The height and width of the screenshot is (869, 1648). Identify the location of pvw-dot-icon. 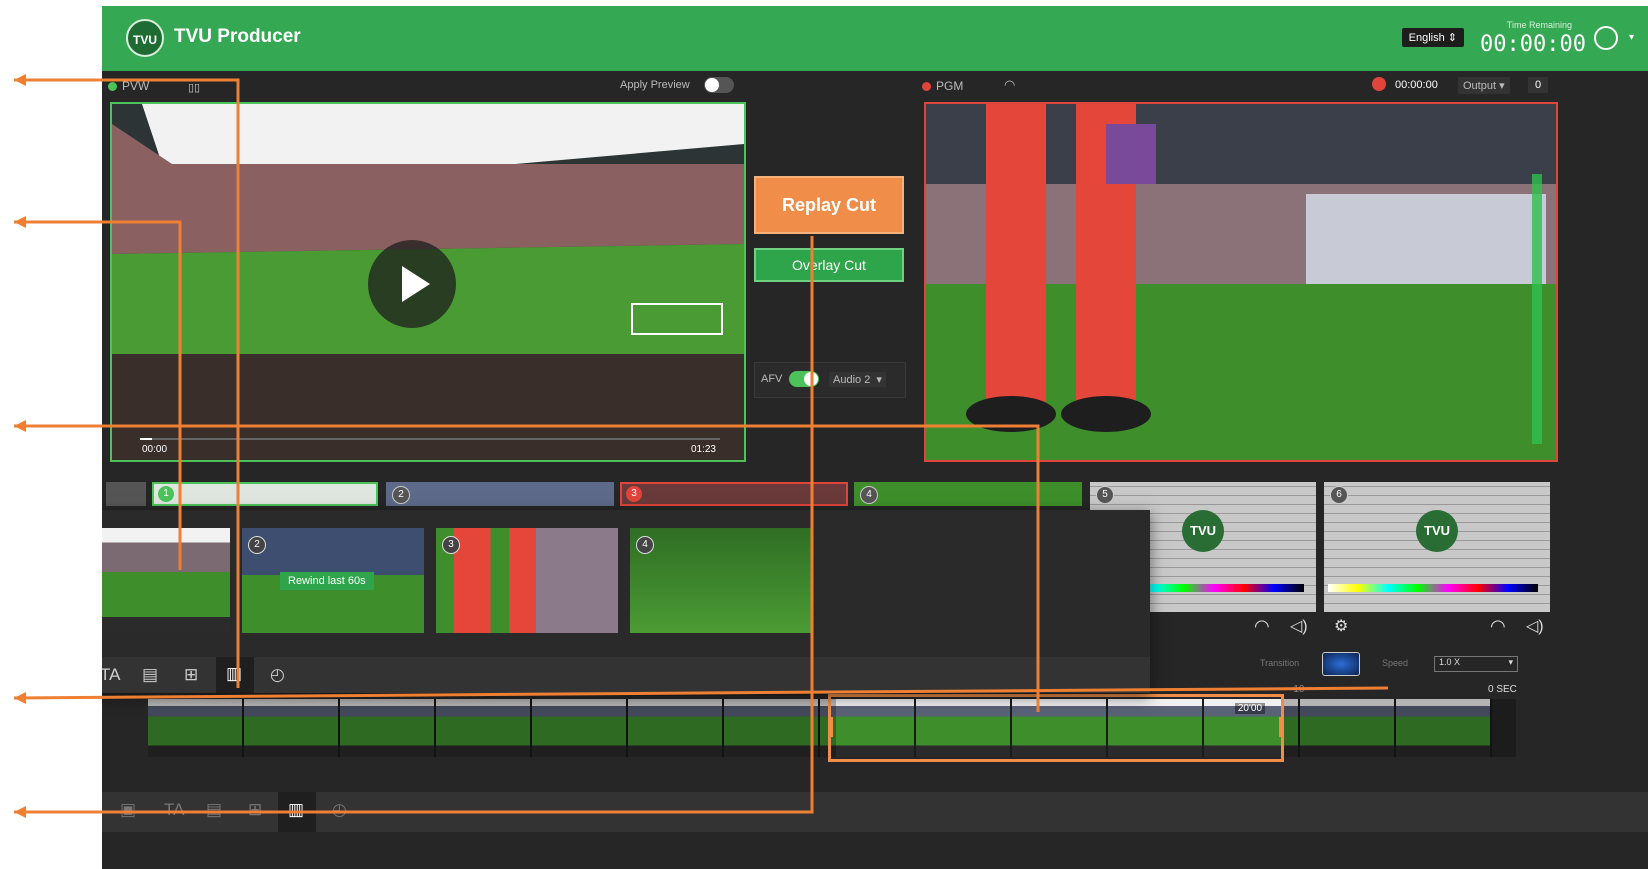
(112, 87).